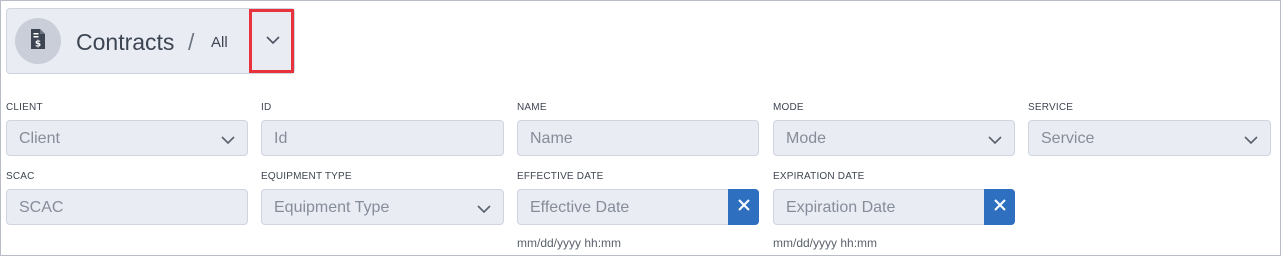  I want to click on mode-select: Mode, so click(894, 138).